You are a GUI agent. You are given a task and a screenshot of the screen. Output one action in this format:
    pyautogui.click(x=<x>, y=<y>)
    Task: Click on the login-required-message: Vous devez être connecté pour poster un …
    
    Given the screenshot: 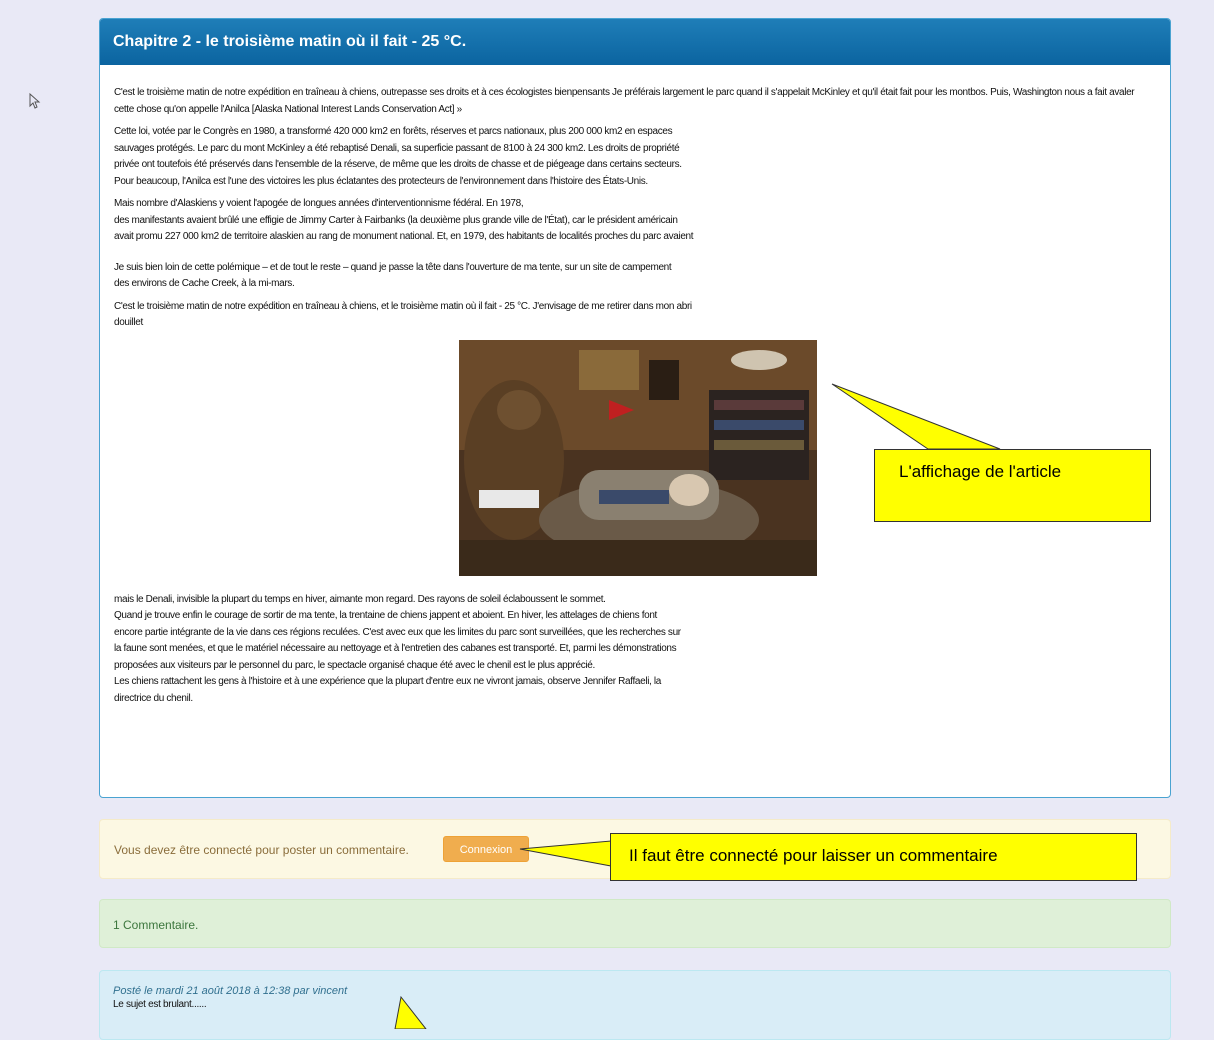 What is the action you would take?
    pyautogui.click(x=261, y=850)
    